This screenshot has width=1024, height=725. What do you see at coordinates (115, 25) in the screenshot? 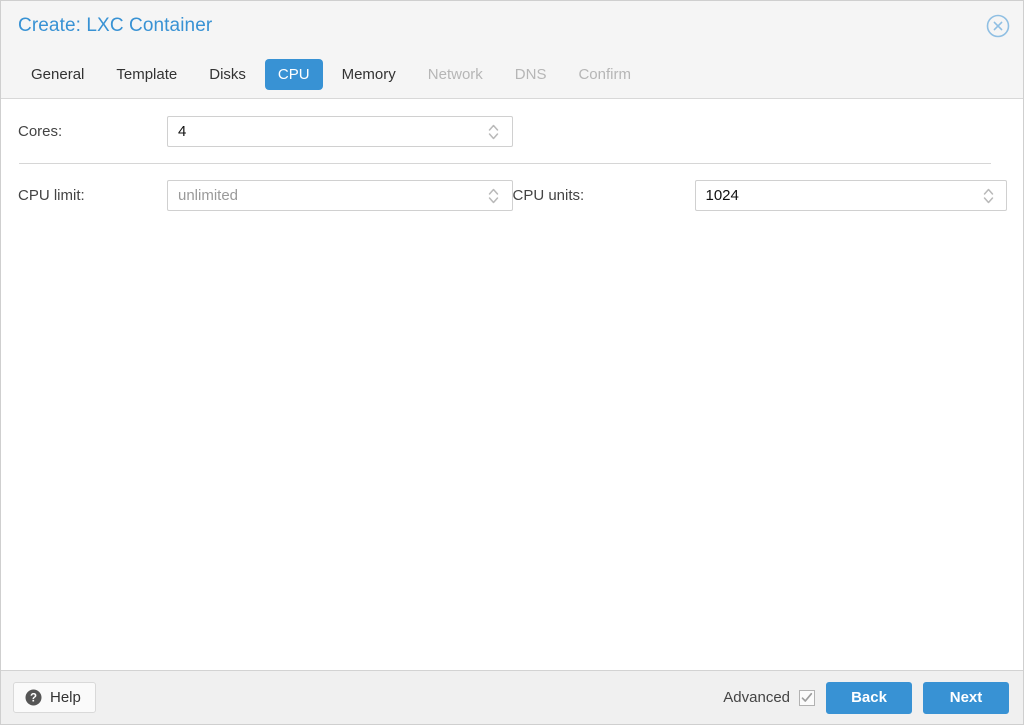
I see `dialog-title: Create: LXC Container` at bounding box center [115, 25].